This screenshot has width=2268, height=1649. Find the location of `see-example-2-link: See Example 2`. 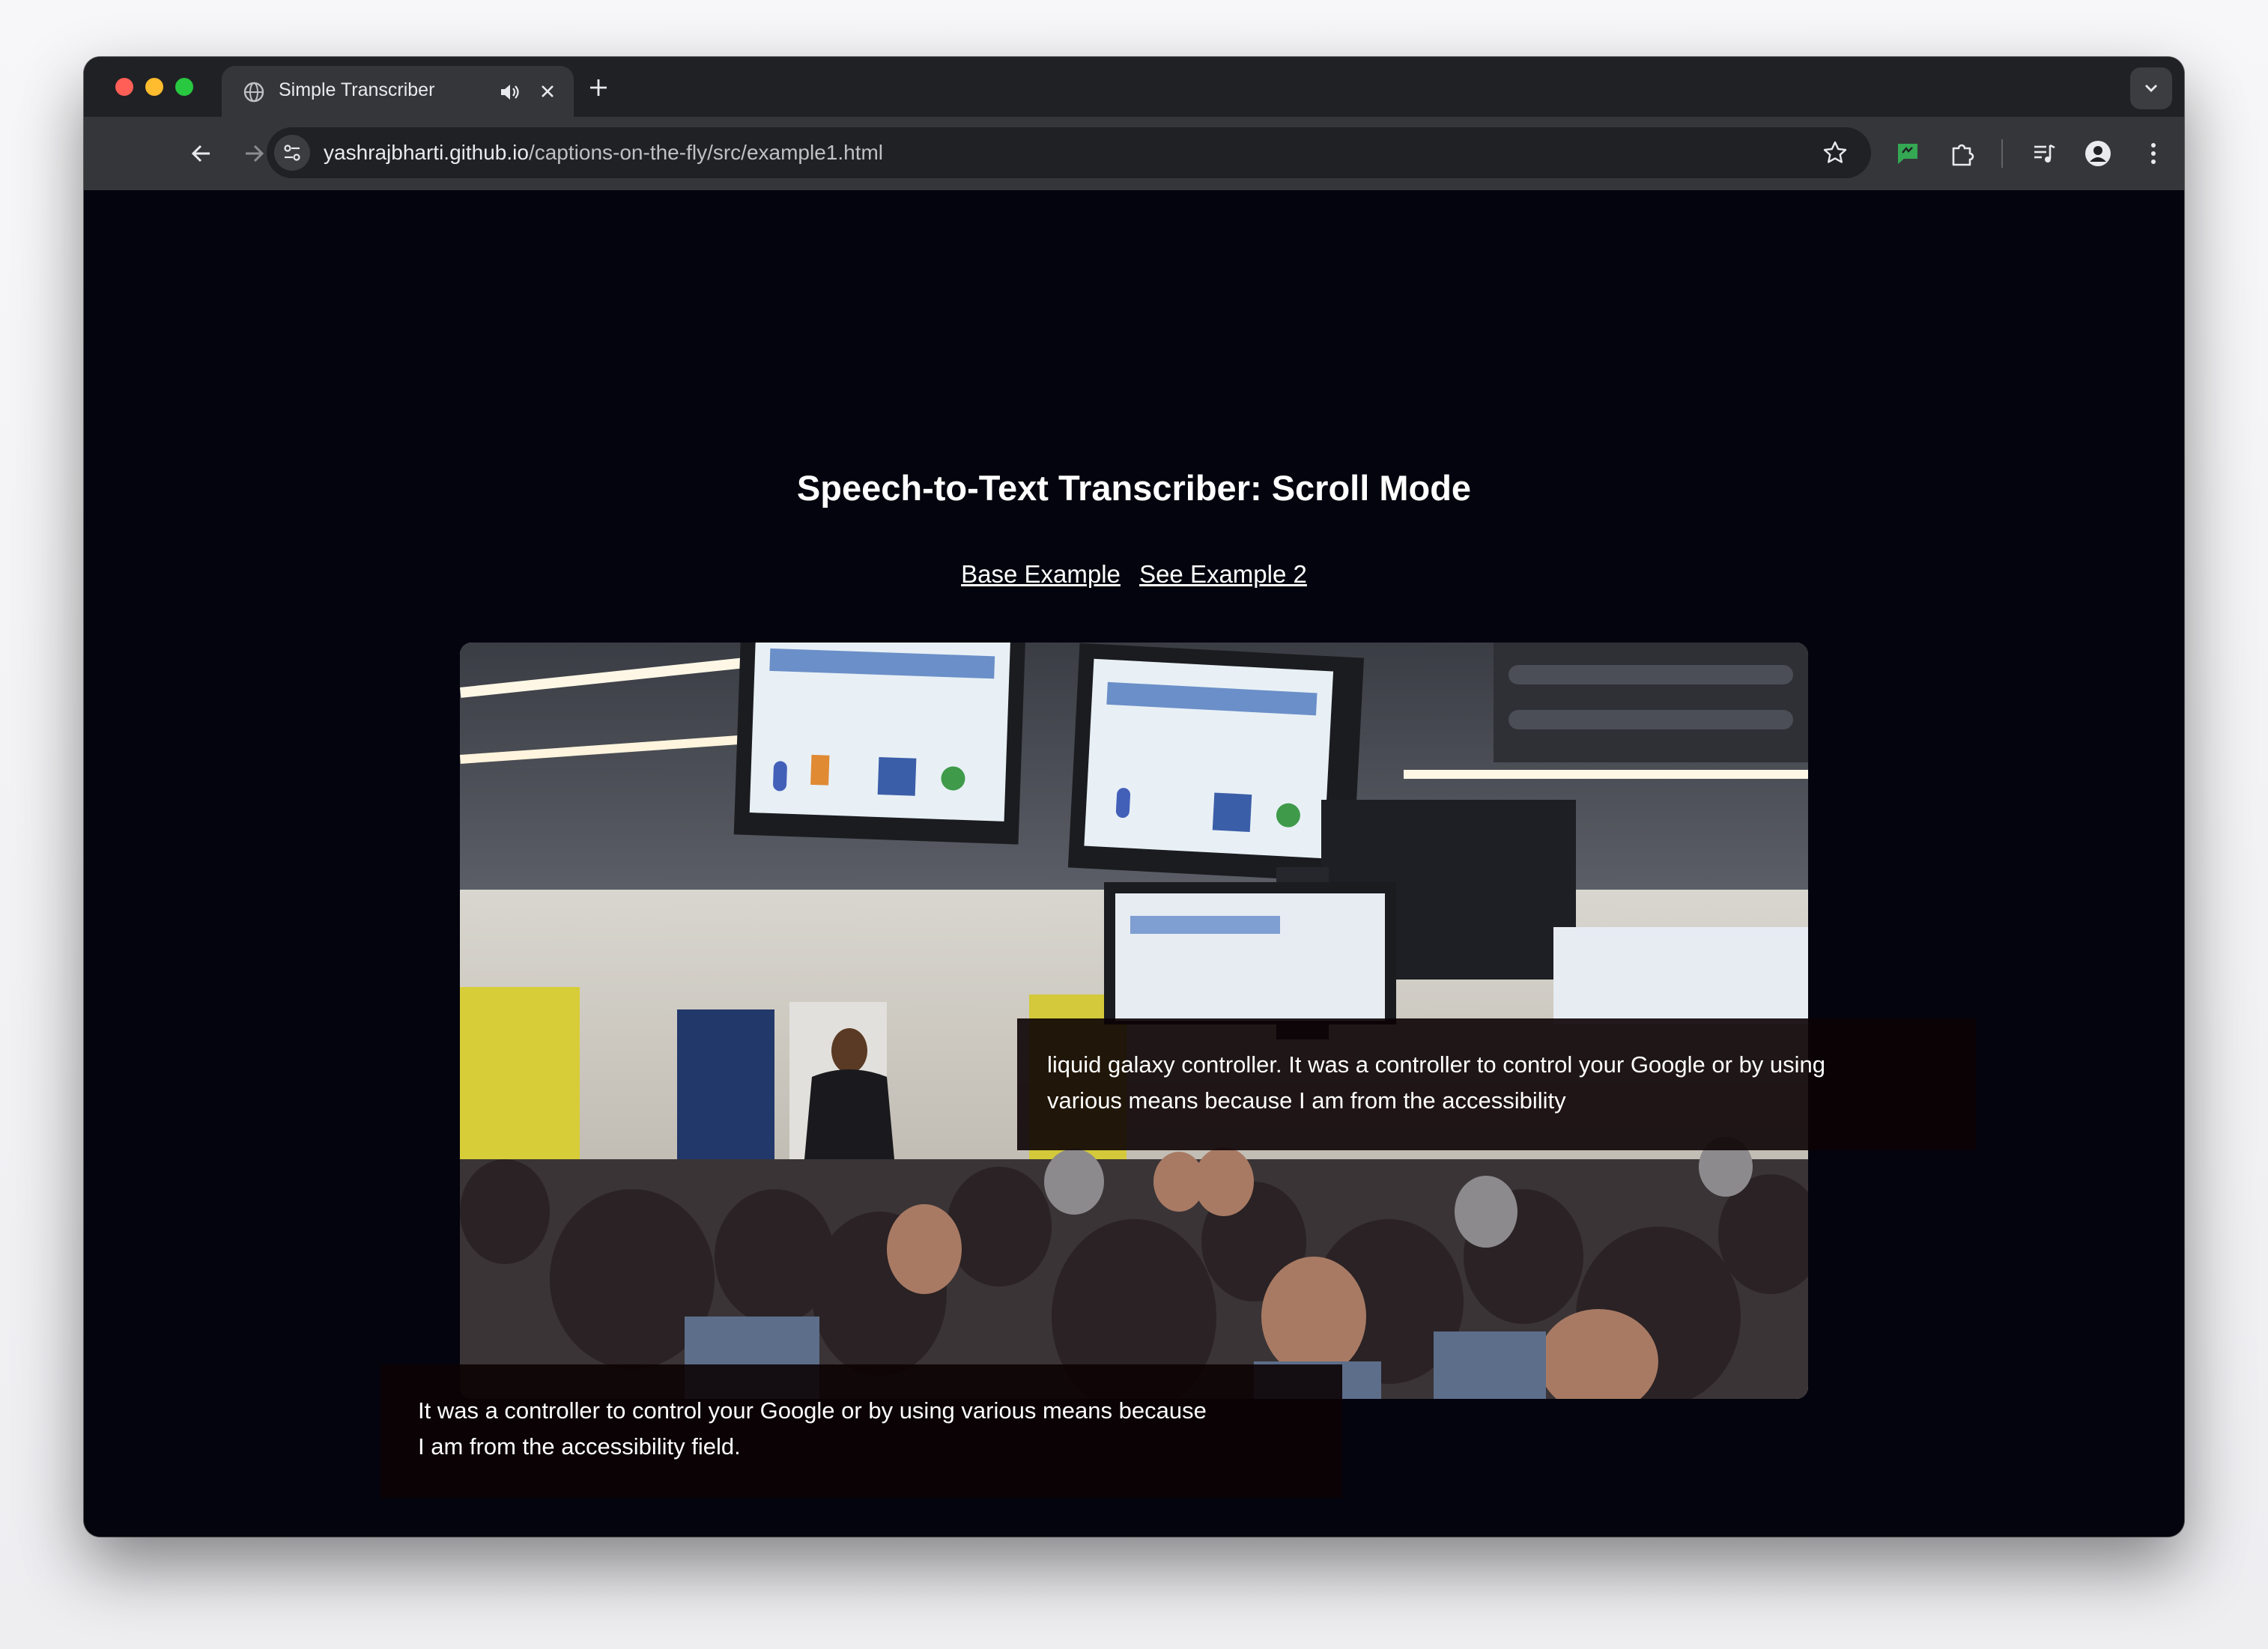

see-example-2-link: See Example 2 is located at coordinates (1223, 574).